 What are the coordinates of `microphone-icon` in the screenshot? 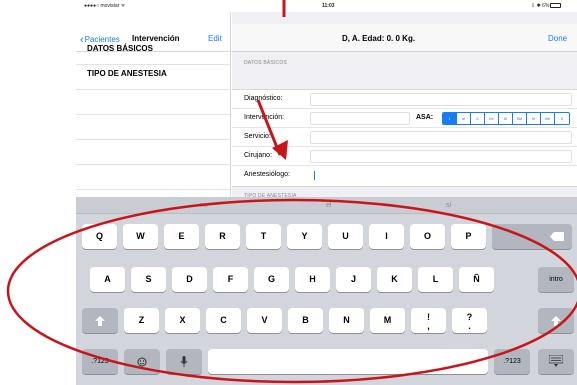 It's located at (184, 361).